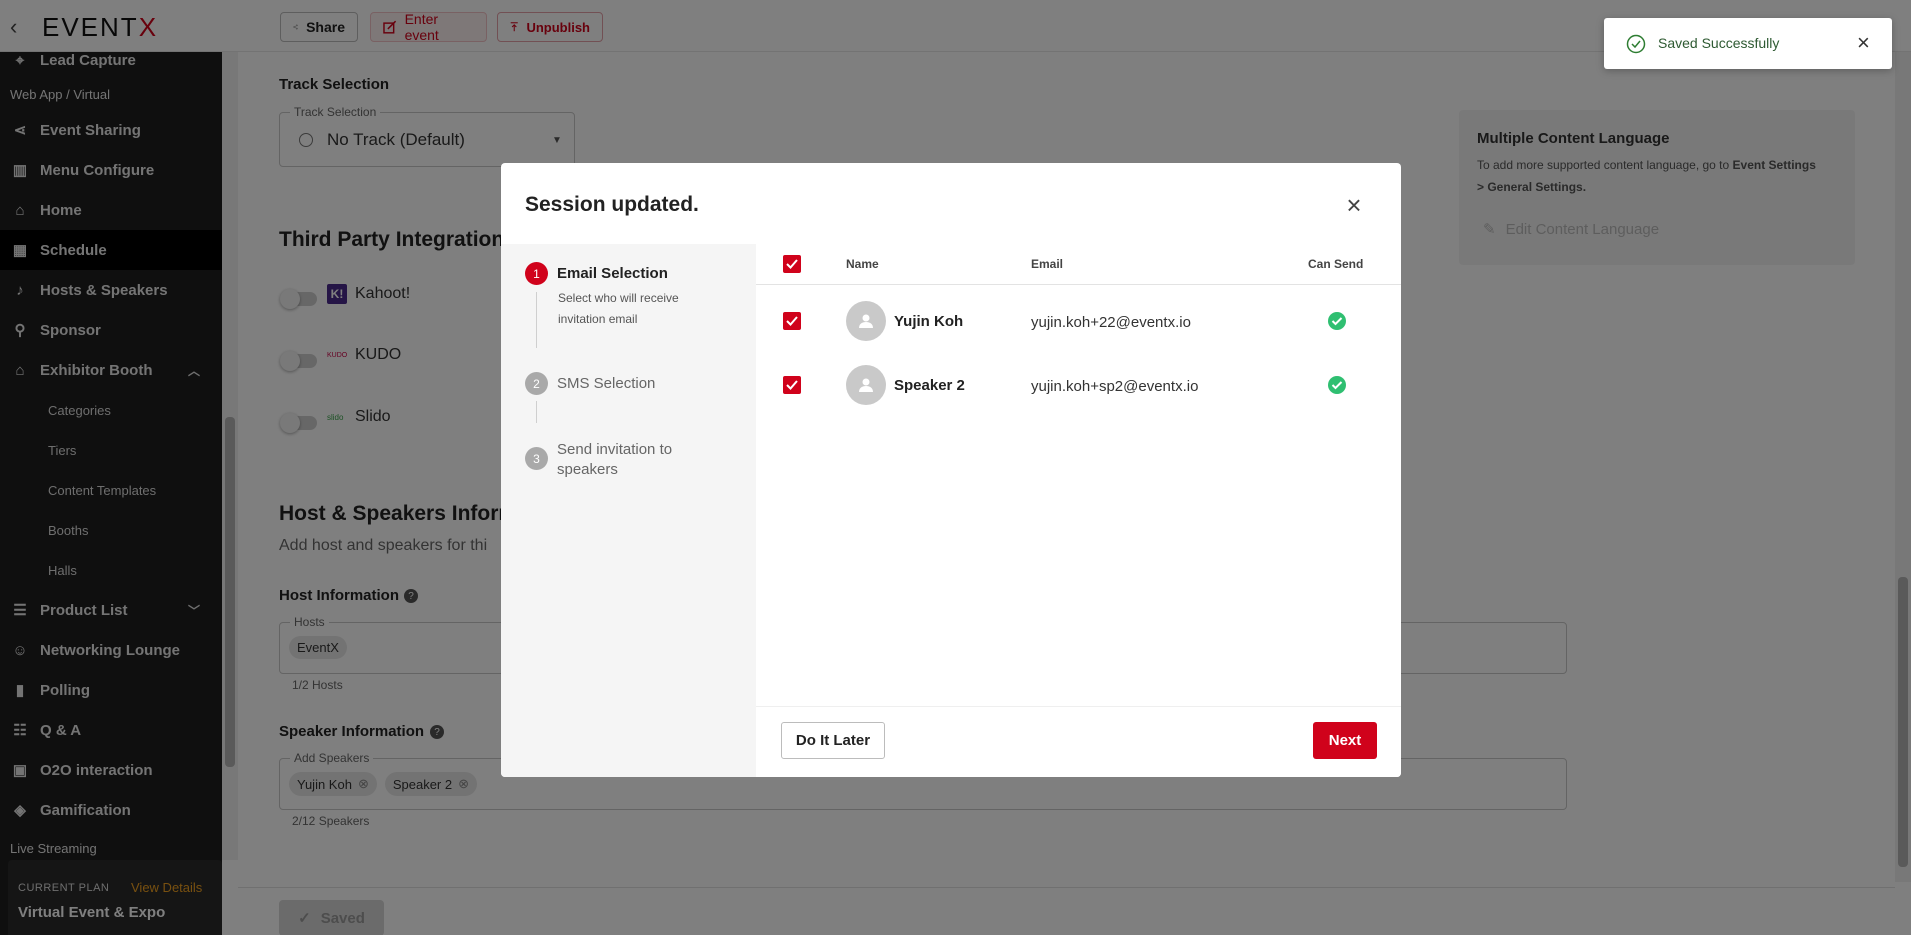  I want to click on column-header-can-send: Can Send, so click(1336, 264).